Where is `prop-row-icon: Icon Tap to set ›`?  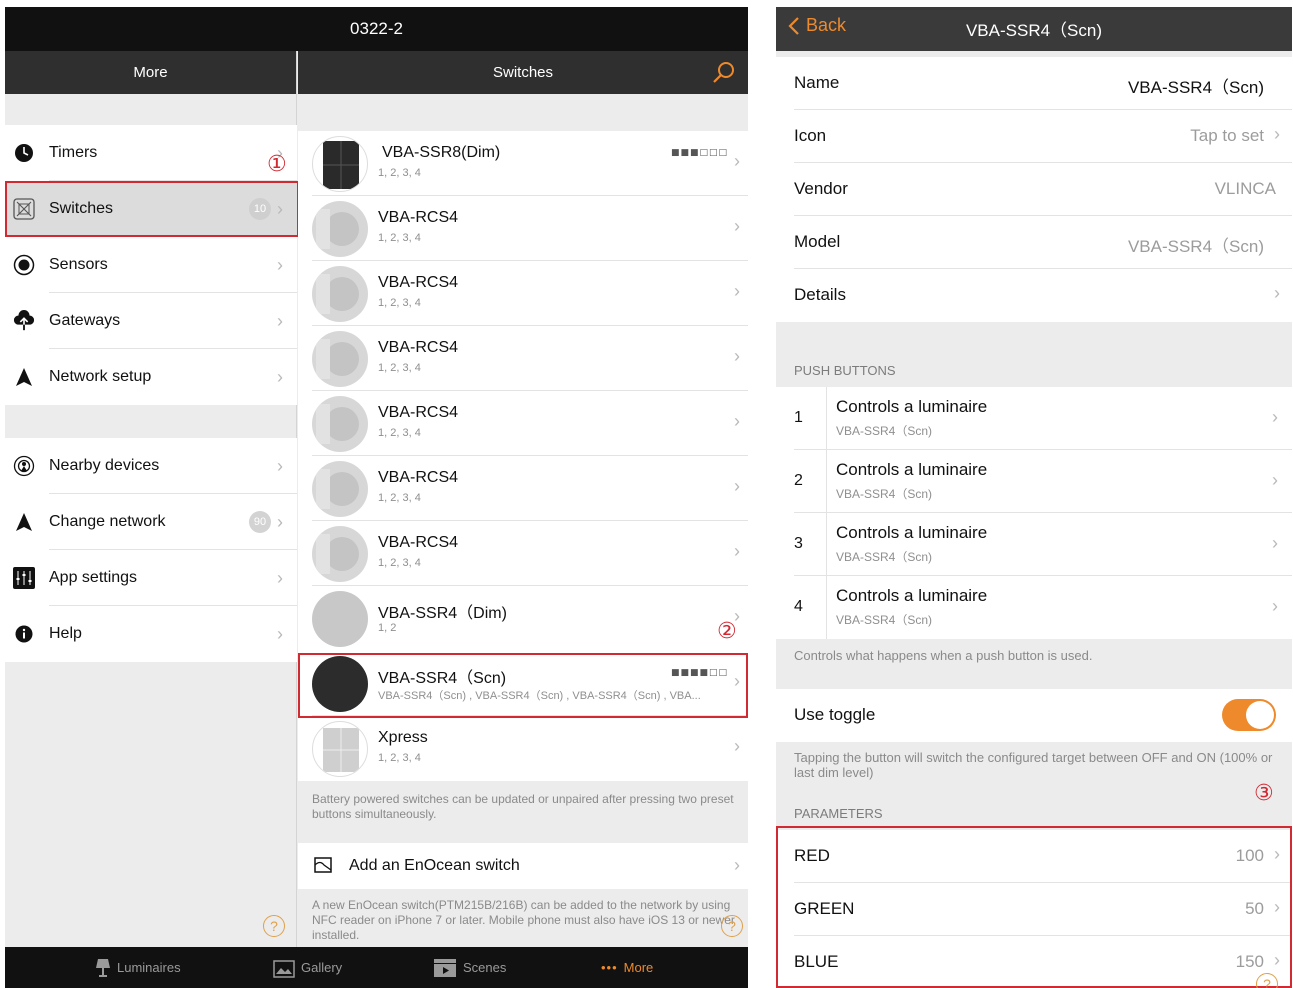 prop-row-icon: Icon Tap to set › is located at coordinates (1034, 136).